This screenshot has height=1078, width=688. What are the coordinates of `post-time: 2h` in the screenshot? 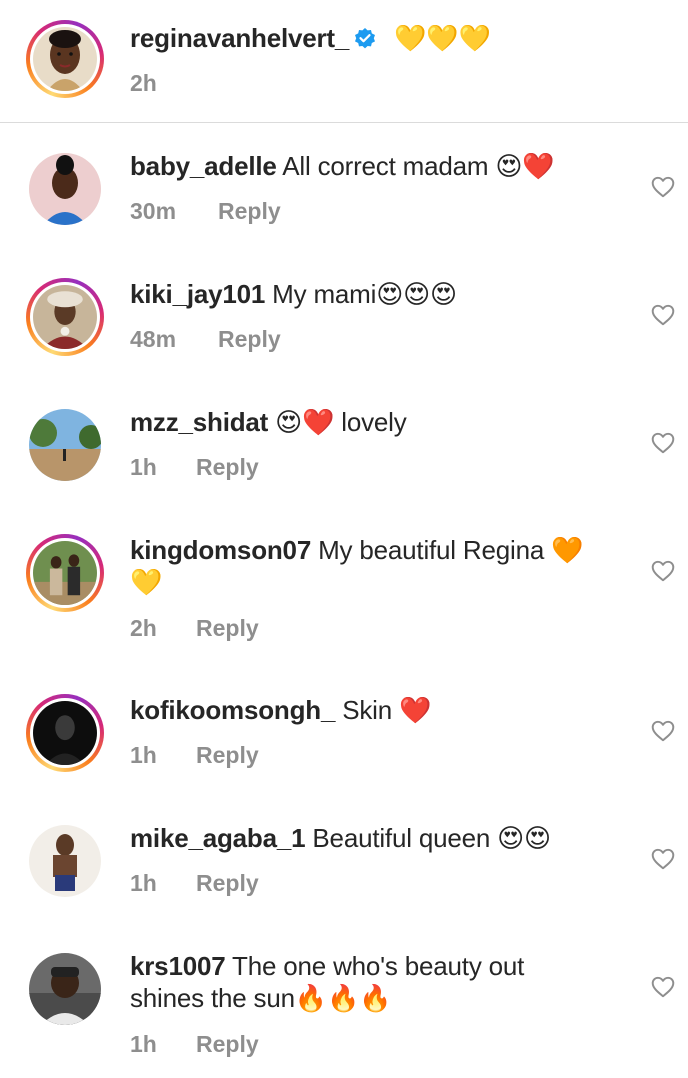 It's located at (143, 83).